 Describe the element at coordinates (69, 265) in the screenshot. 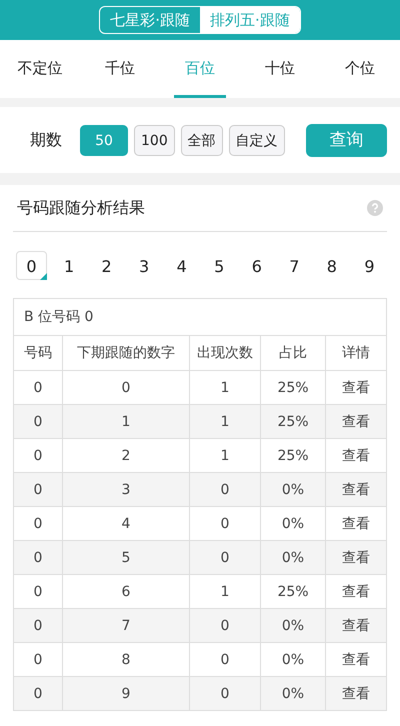

I see `digit-option: 1` at that location.